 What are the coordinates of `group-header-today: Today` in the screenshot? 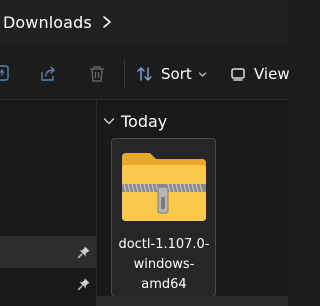 It's located at (135, 121).